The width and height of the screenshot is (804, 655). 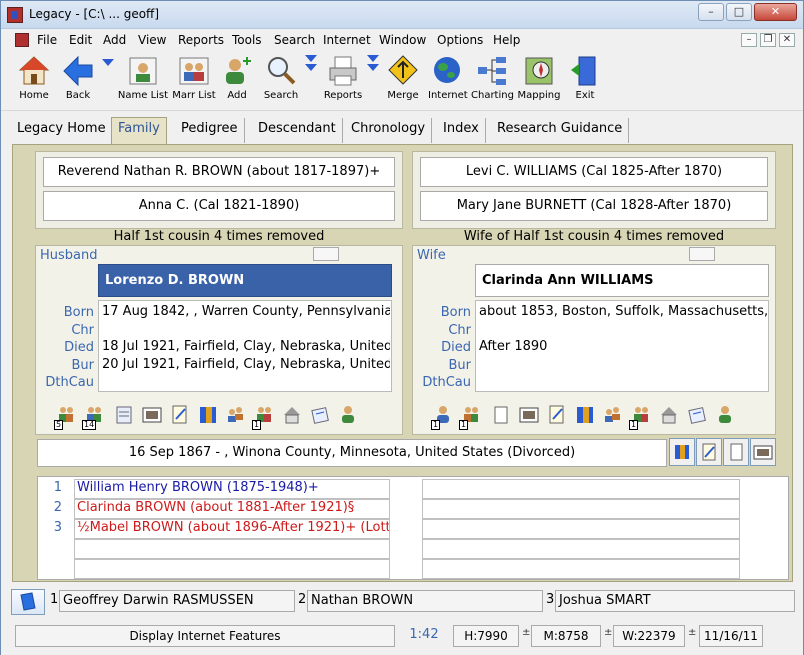 What do you see at coordinates (787, 40) in the screenshot?
I see `mdi-close-button: ✕` at bounding box center [787, 40].